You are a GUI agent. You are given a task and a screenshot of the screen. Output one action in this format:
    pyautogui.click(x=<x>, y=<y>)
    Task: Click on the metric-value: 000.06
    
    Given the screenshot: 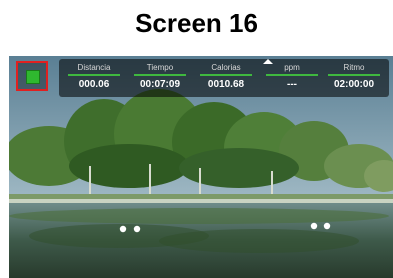 What is the action you would take?
    pyautogui.click(x=94, y=84)
    